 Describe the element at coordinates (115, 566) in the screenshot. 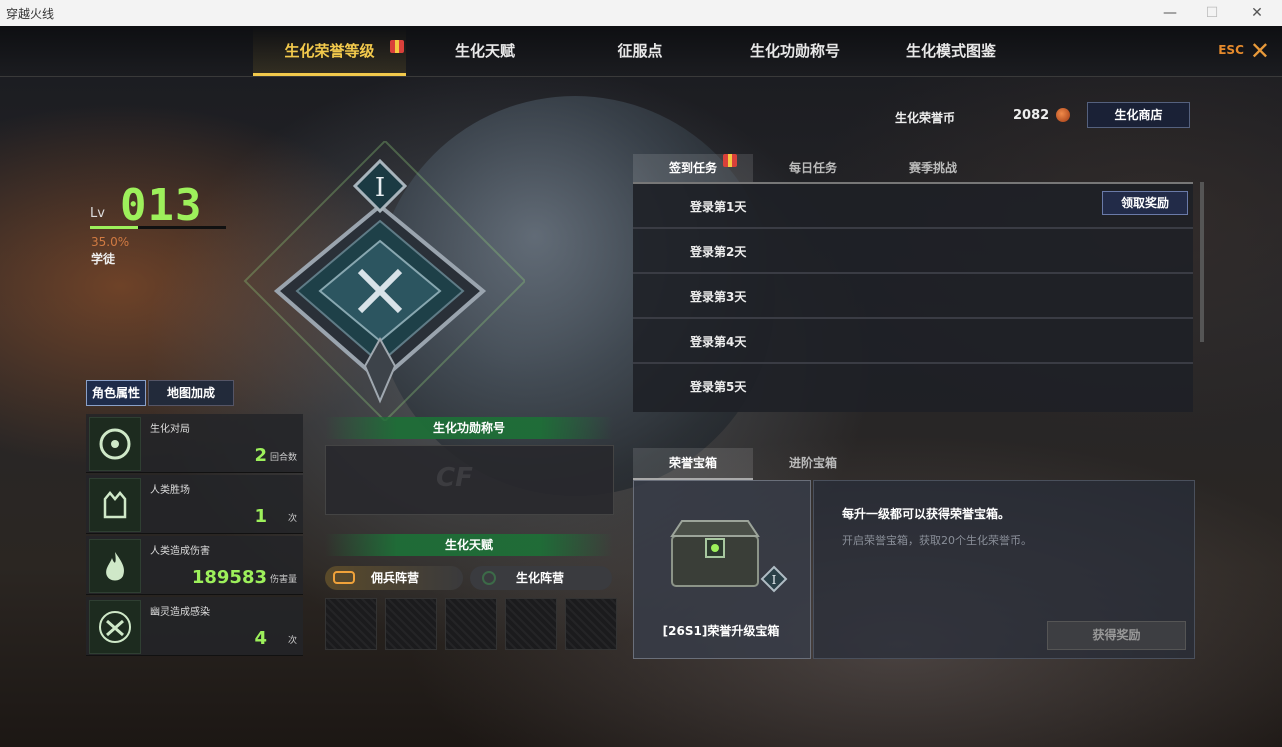

I see `flame-icon` at that location.